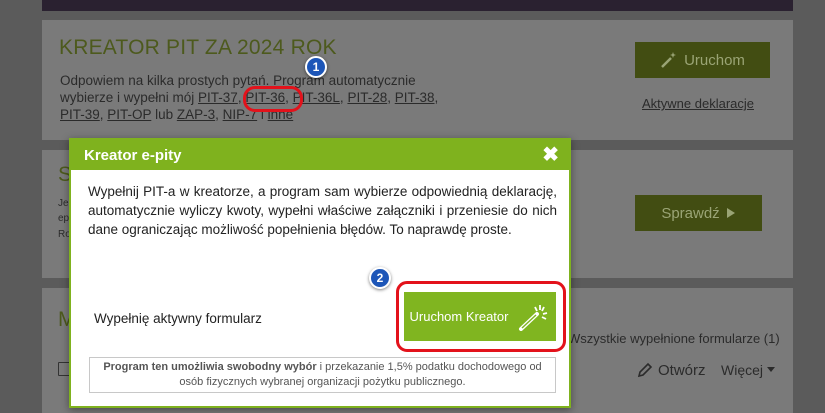  What do you see at coordinates (682, 370) in the screenshot?
I see `otworz-label: Otwórz` at bounding box center [682, 370].